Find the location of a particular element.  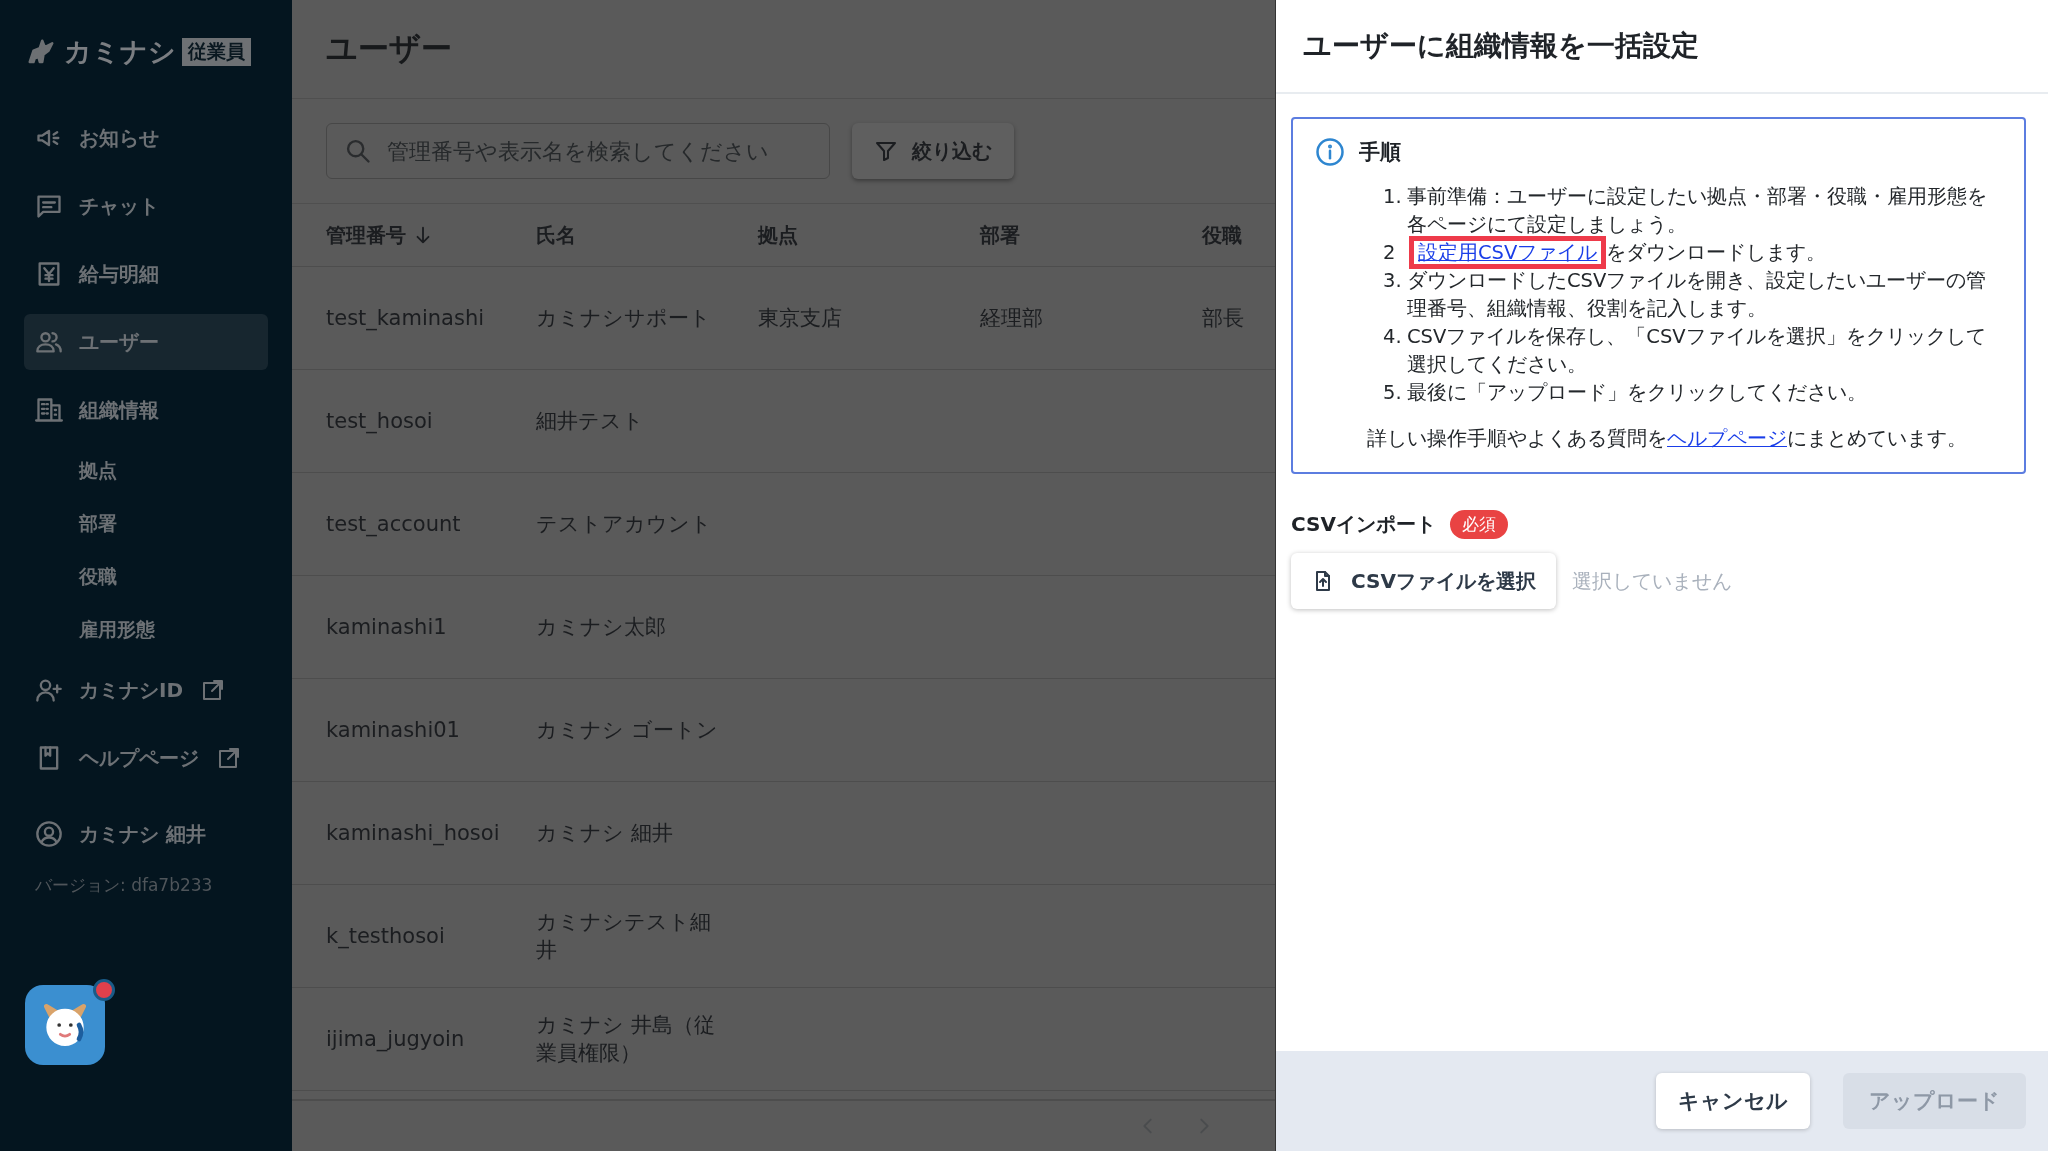

nav-item: チャット is located at coordinates (146, 206).